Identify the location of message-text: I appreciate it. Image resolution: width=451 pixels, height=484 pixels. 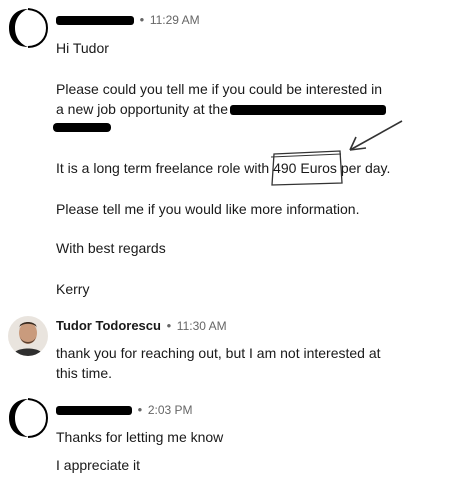
(98, 465).